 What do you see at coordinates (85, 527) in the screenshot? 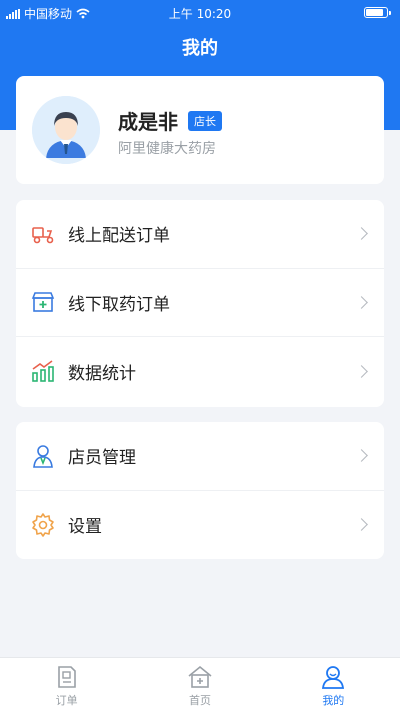
I see `menu-label: 设置` at bounding box center [85, 527].